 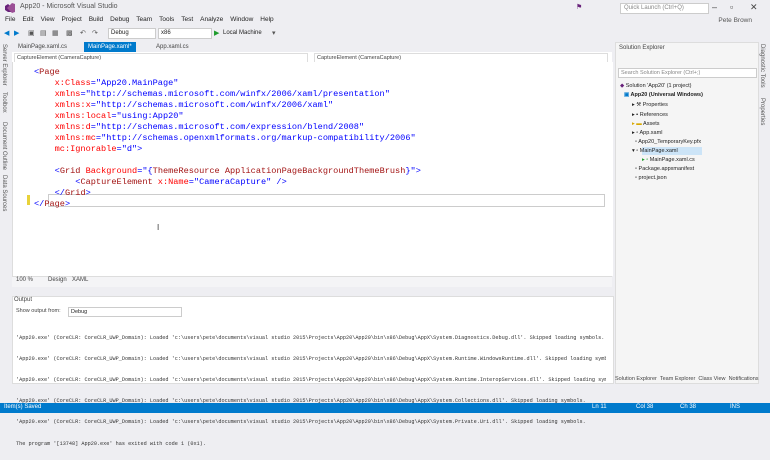 What do you see at coordinates (166, 19) in the screenshot?
I see `menu-tools: Tools` at bounding box center [166, 19].